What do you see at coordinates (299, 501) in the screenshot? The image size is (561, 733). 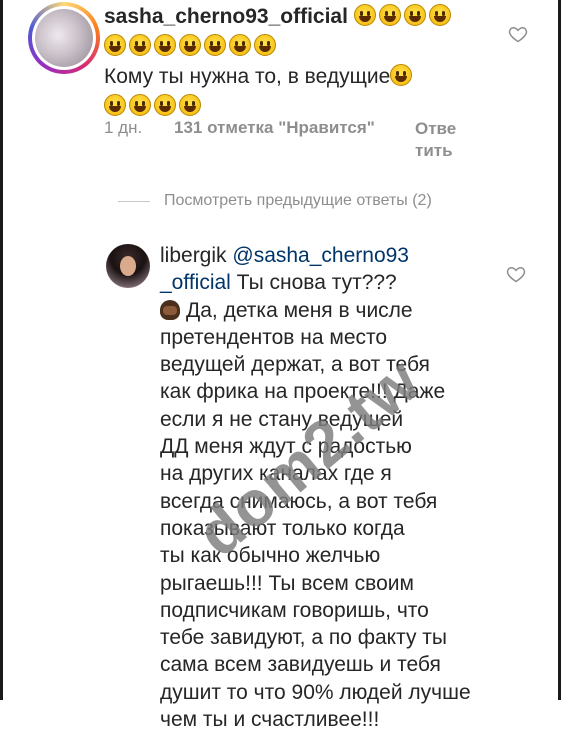 I see `reply-line: всегда снимаюсь, а вот тебя` at bounding box center [299, 501].